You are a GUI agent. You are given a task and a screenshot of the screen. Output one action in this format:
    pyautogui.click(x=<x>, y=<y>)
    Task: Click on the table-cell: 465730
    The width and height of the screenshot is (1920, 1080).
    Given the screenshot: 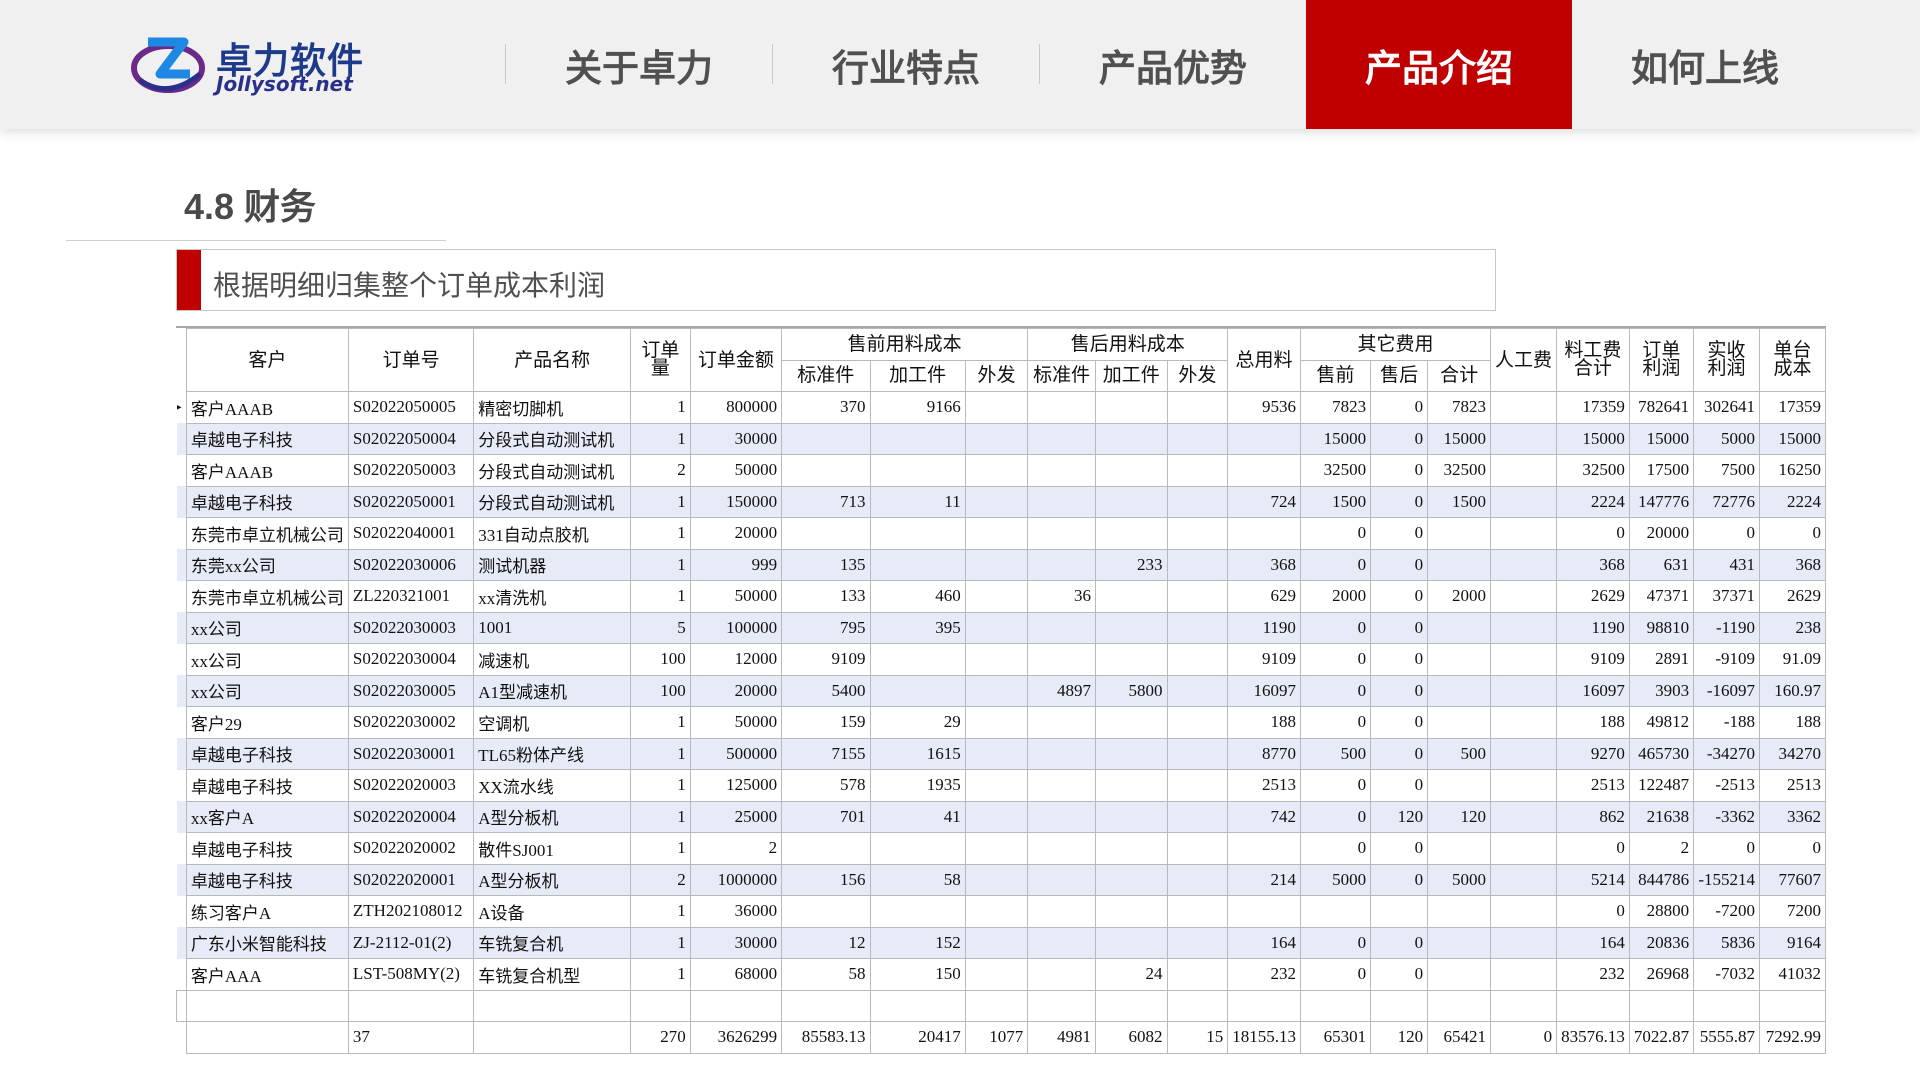 What is the action you would take?
    pyautogui.click(x=1661, y=753)
    